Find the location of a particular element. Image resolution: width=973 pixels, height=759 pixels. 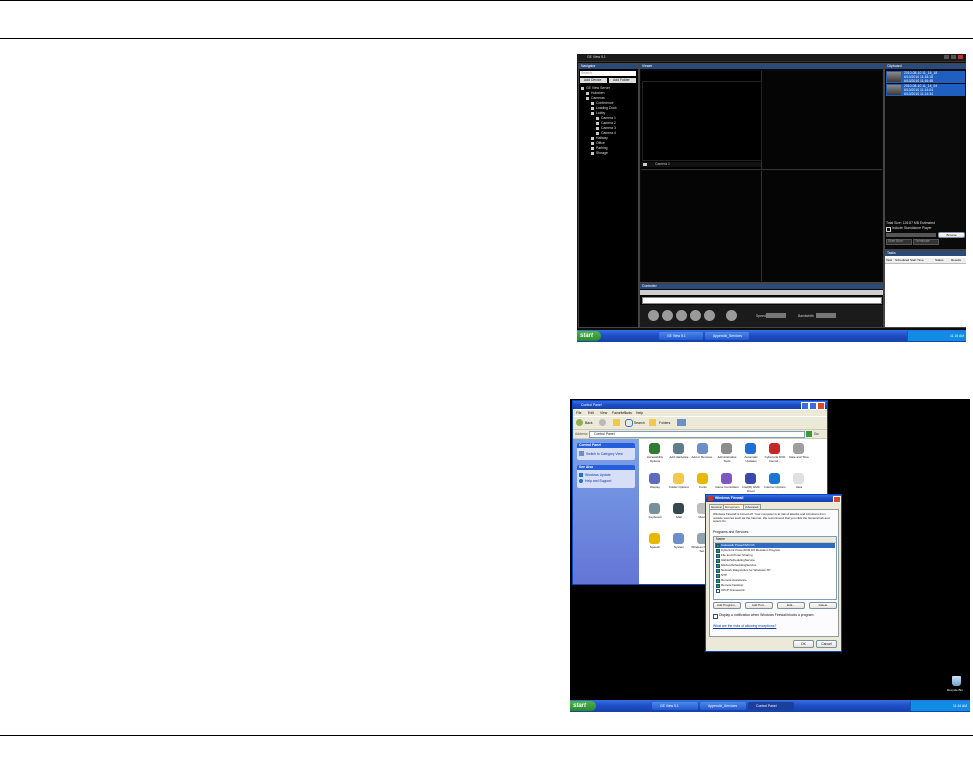

name-column-label: Name is located at coordinates (721, 539).